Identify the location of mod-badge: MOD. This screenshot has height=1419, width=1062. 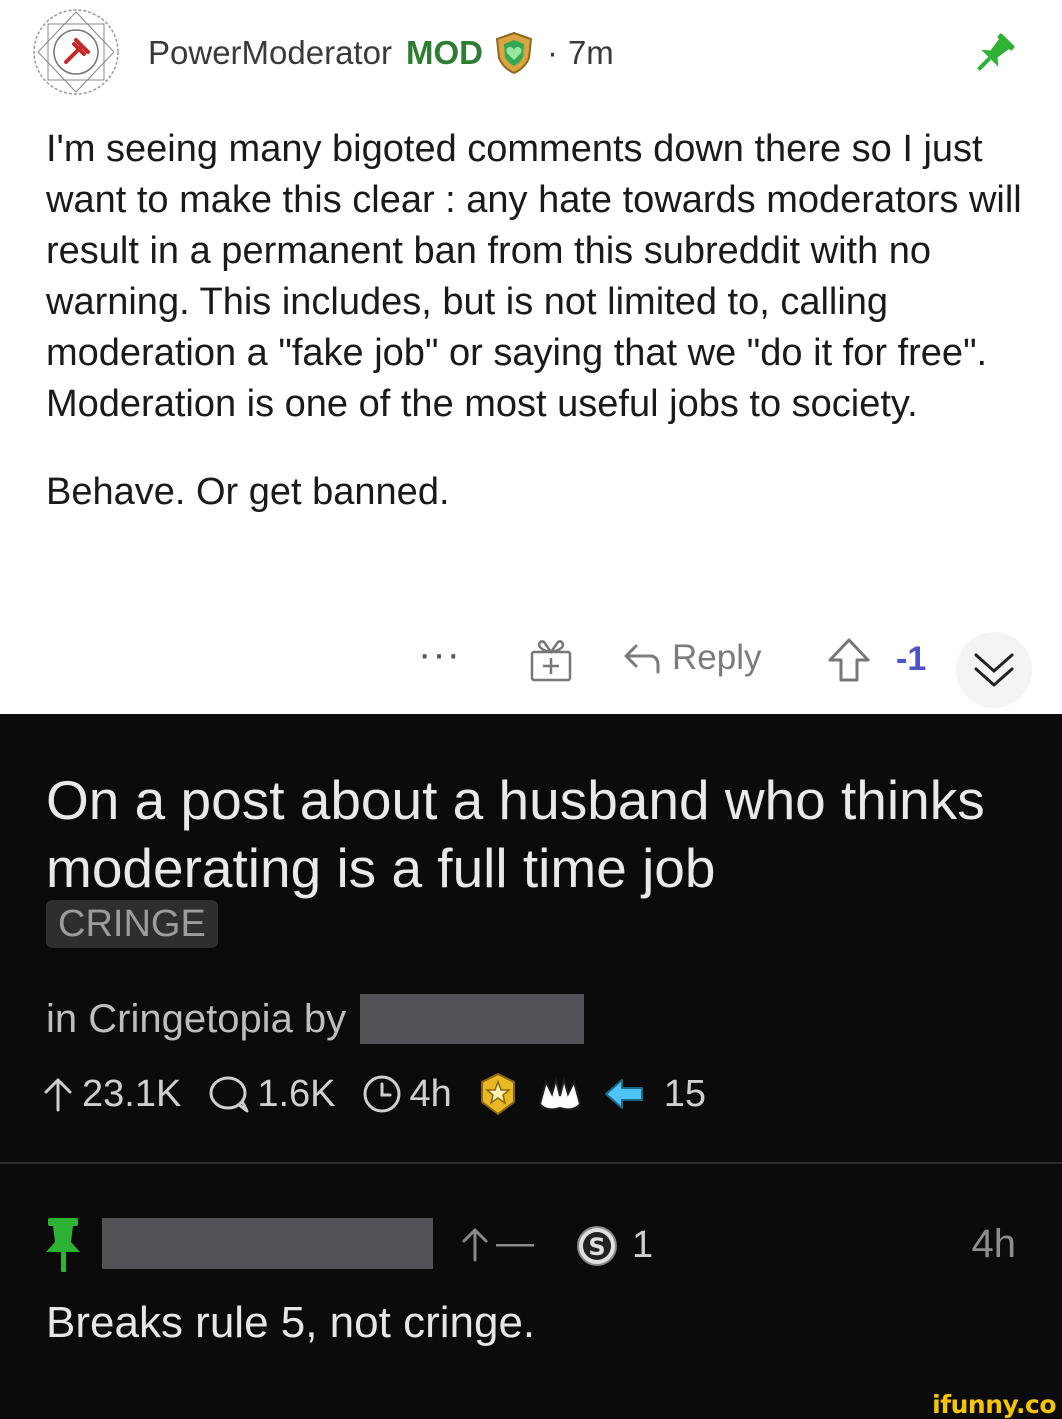
(444, 52).